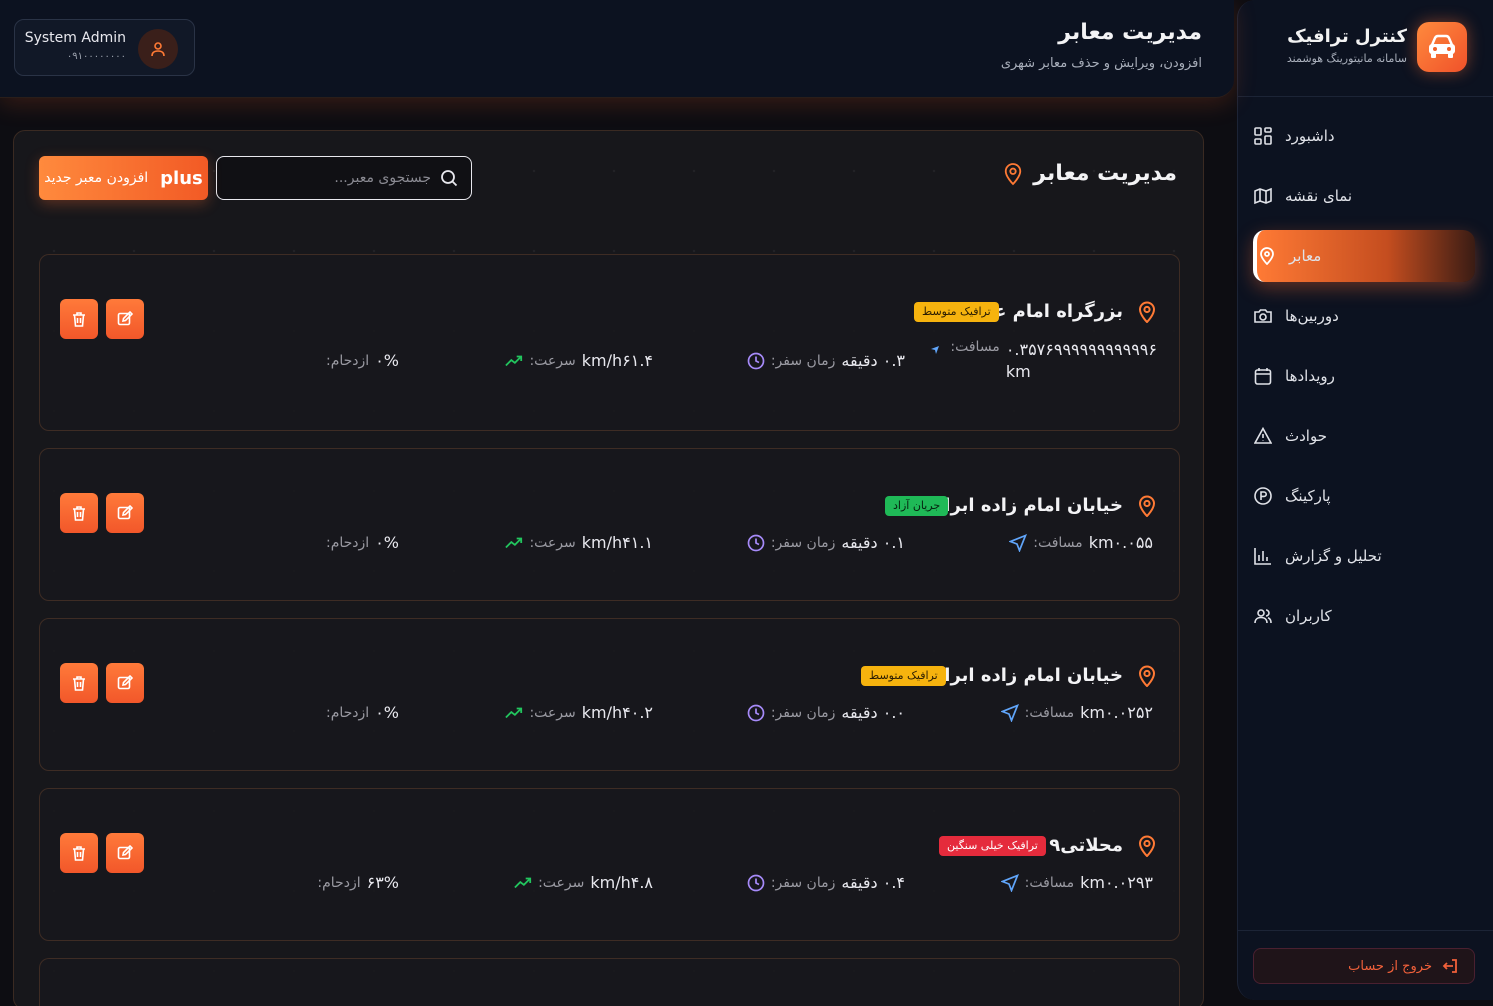 This screenshot has width=1493, height=1006. Describe the element at coordinates (917, 506) in the screenshot. I see `status-badge: جریان آزاد` at that location.